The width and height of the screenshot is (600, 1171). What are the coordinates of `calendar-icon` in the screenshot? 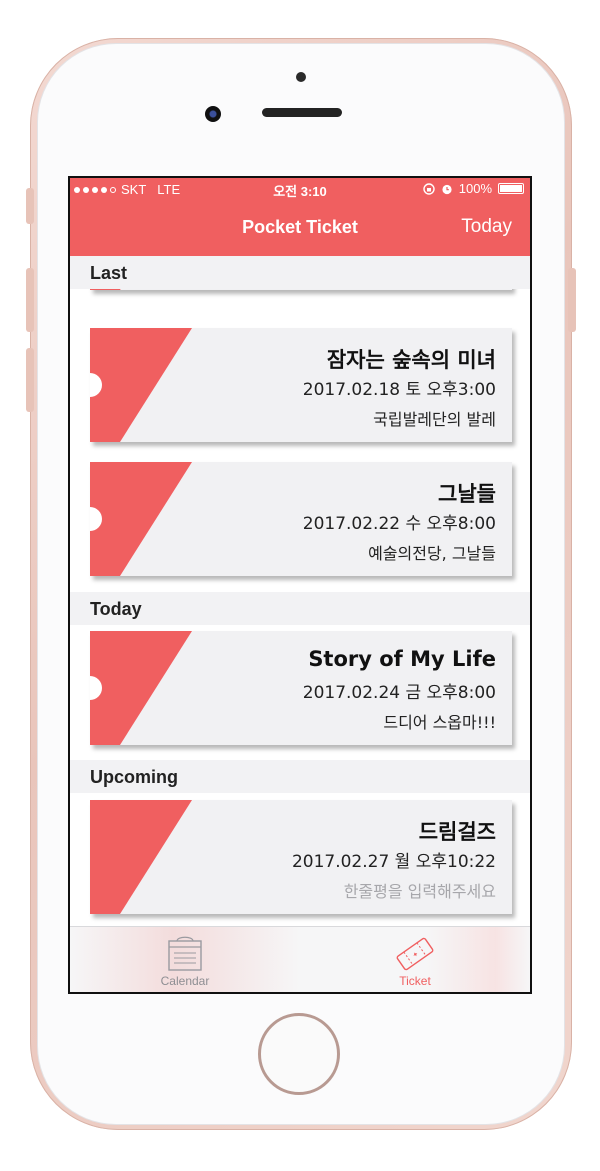 It's located at (185, 953).